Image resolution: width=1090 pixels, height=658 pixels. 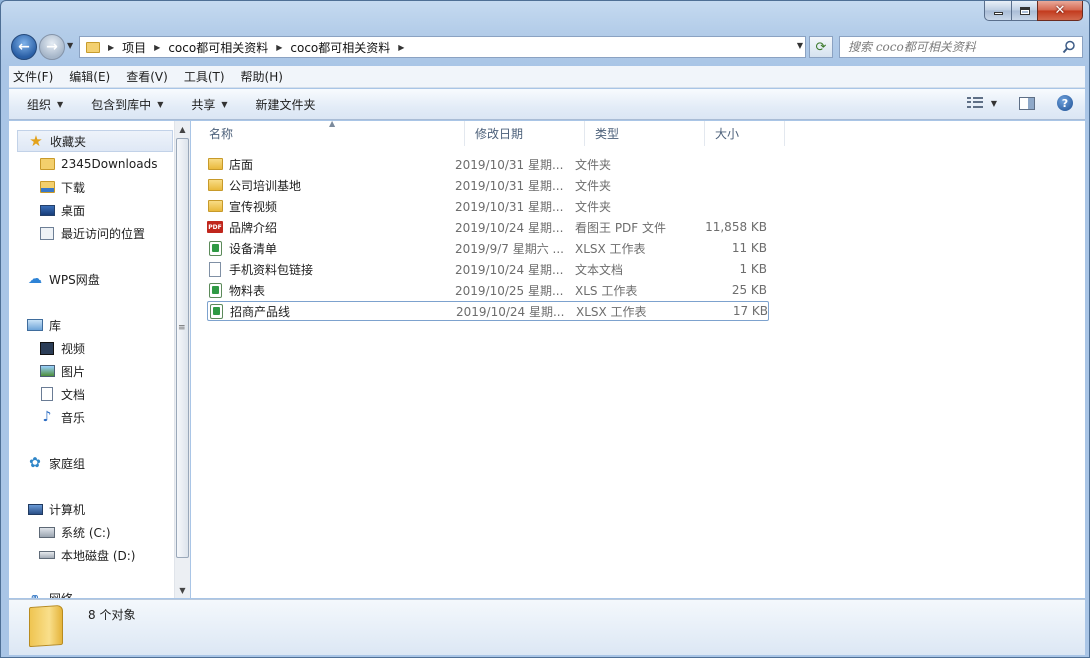 What do you see at coordinates (98, 164) in the screenshot?
I see `nav-item-2345downloads: 2345Downloads` at bounding box center [98, 164].